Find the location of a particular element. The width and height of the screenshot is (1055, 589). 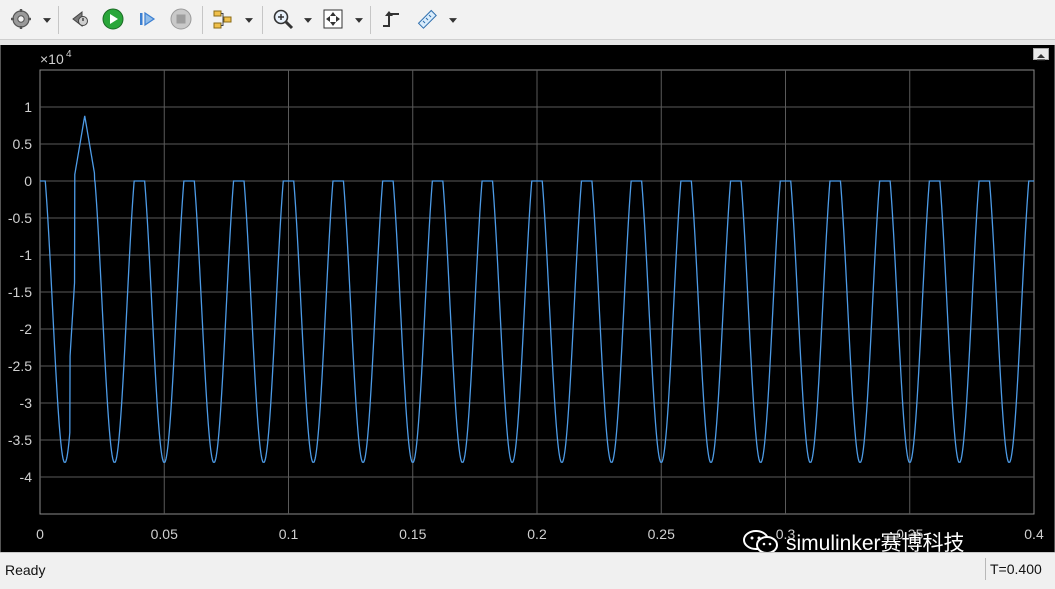

step-back-icon is located at coordinates (79, 19).